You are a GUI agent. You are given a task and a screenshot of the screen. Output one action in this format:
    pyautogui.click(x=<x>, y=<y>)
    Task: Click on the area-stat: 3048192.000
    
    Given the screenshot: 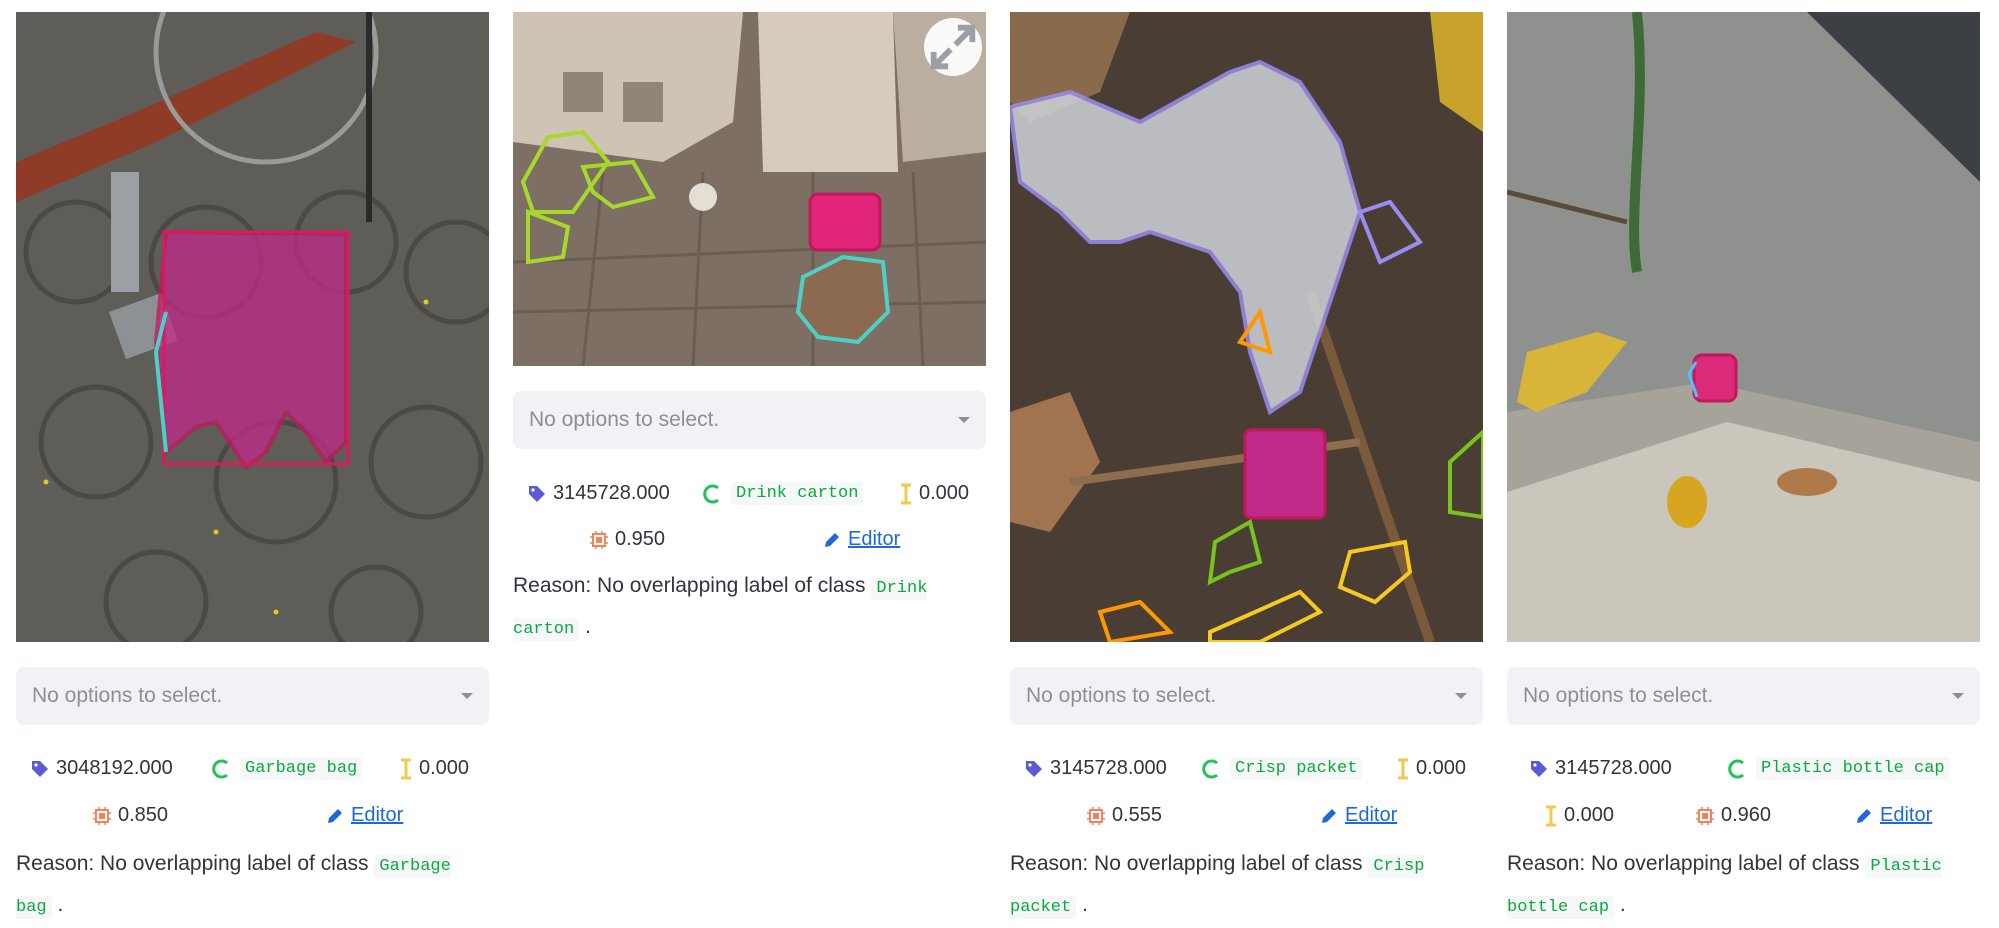 What is the action you would take?
    pyautogui.click(x=101, y=768)
    